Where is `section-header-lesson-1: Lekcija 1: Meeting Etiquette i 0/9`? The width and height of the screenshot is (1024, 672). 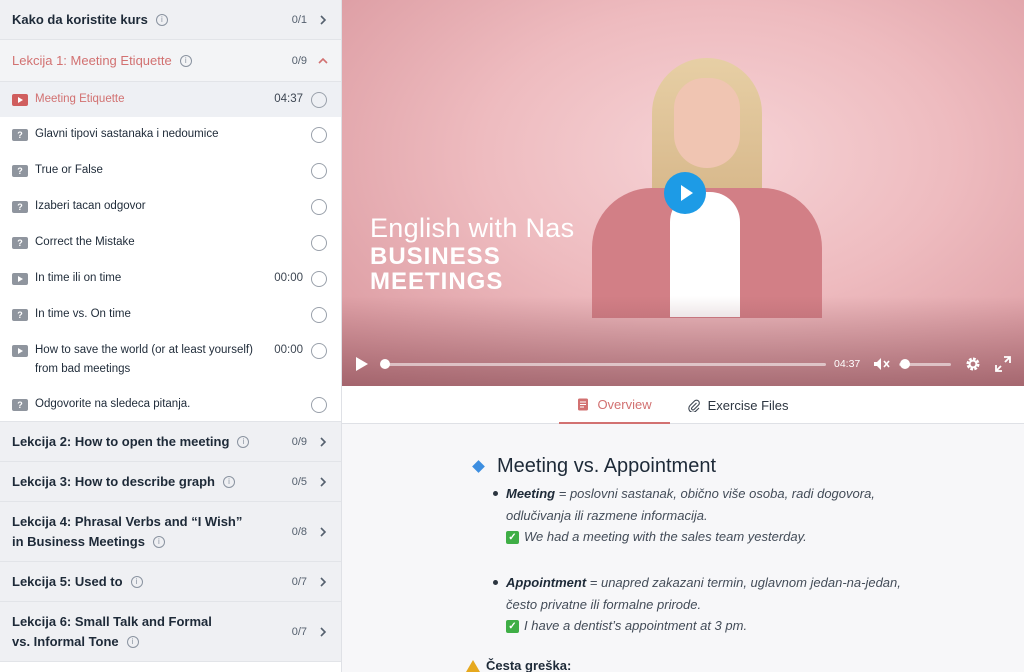
section-header-lesson-1: Lekcija 1: Meeting Etiquette i 0/9 is located at coordinates (170, 61).